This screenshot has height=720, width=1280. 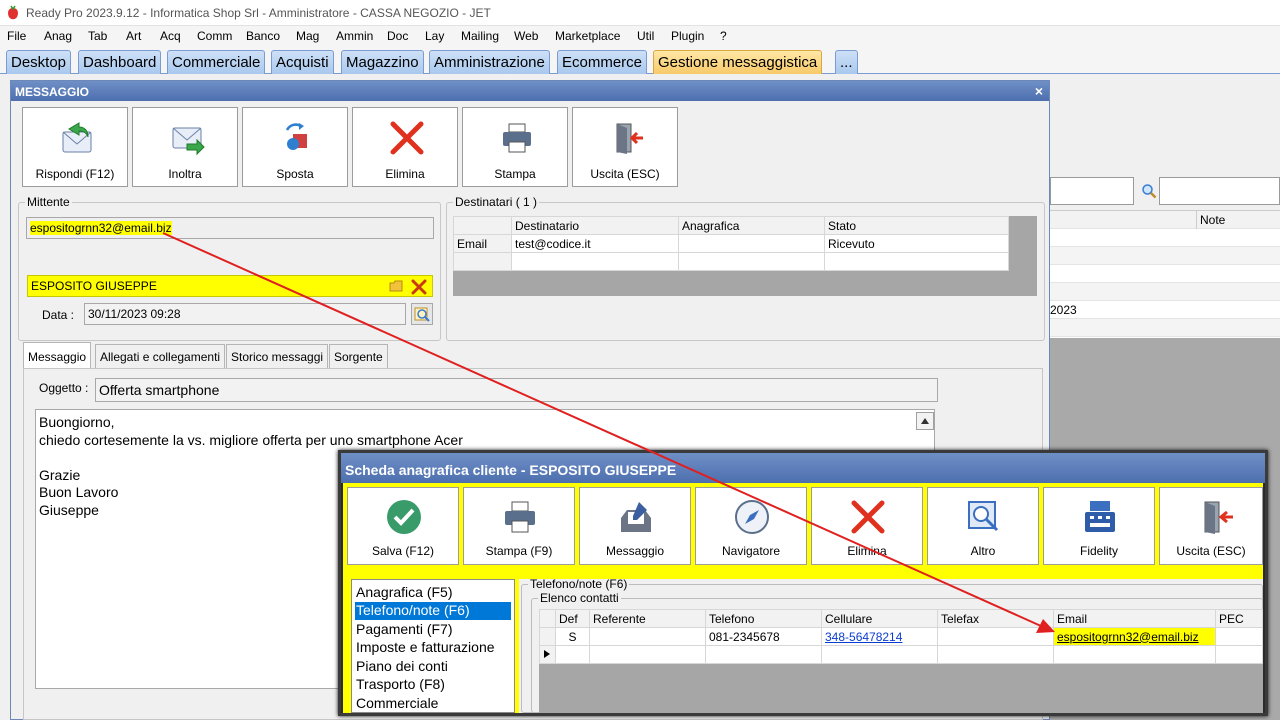 What do you see at coordinates (1039, 91) in the screenshot?
I see `close-icon: ×` at bounding box center [1039, 91].